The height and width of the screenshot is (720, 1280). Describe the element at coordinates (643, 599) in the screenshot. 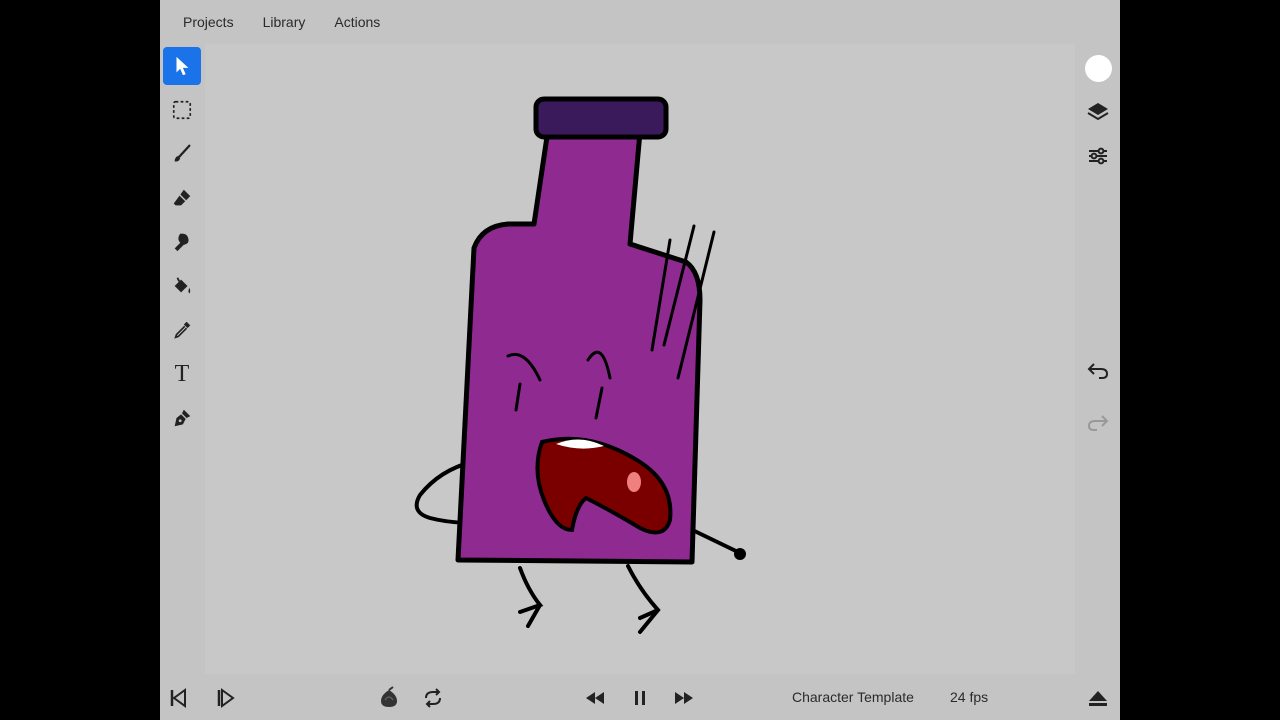

I see `right-leg` at that location.